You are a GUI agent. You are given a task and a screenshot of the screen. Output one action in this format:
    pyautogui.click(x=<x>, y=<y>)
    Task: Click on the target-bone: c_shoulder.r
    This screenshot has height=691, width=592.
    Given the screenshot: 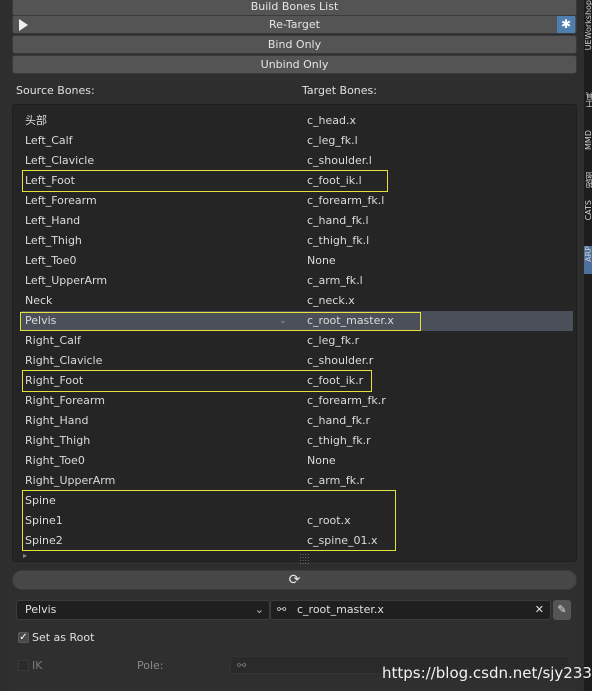 What is the action you would take?
    pyautogui.click(x=340, y=360)
    